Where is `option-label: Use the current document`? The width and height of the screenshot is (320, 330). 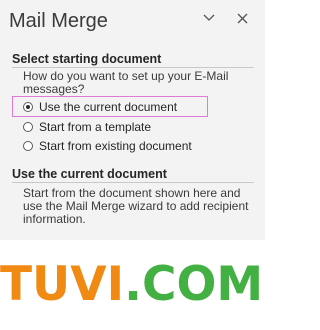
option-label: Use the current document is located at coordinates (108, 107).